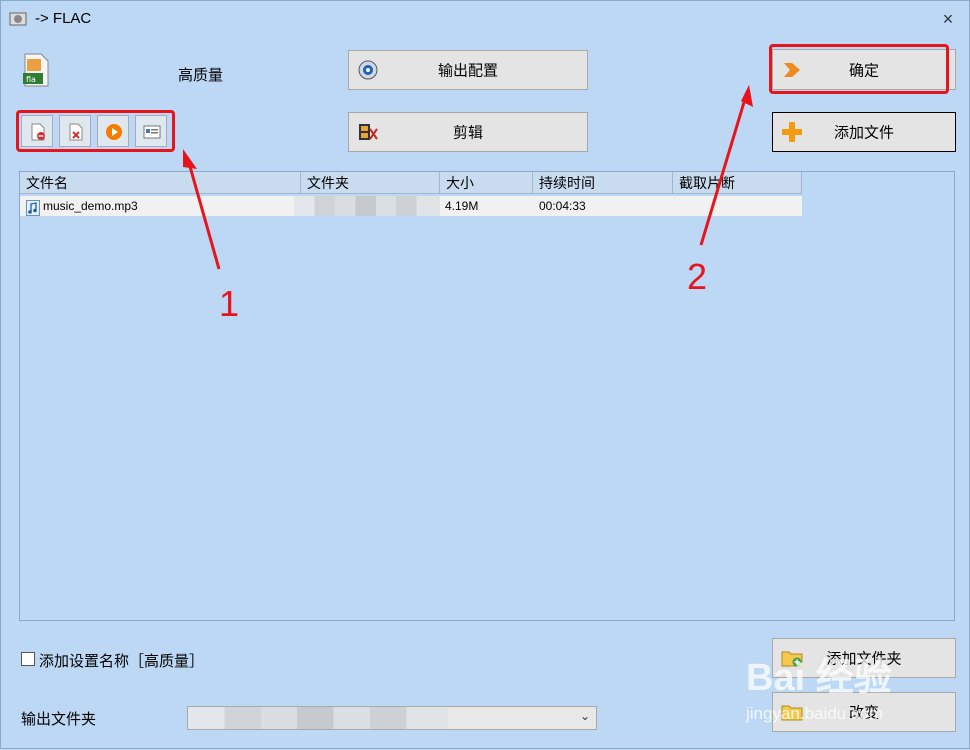 The width and height of the screenshot is (970, 750). I want to click on output-folder-select: ⌄, so click(392, 718).